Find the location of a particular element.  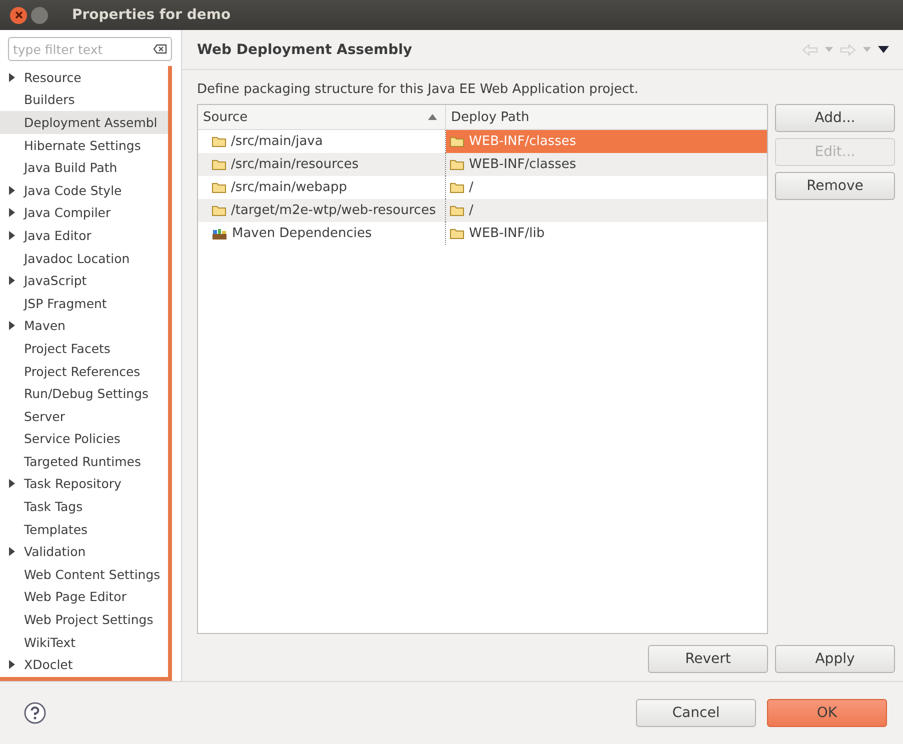

description-text: Define packaging structure for this Java EE Web Application project. is located at coordinates (418, 90).